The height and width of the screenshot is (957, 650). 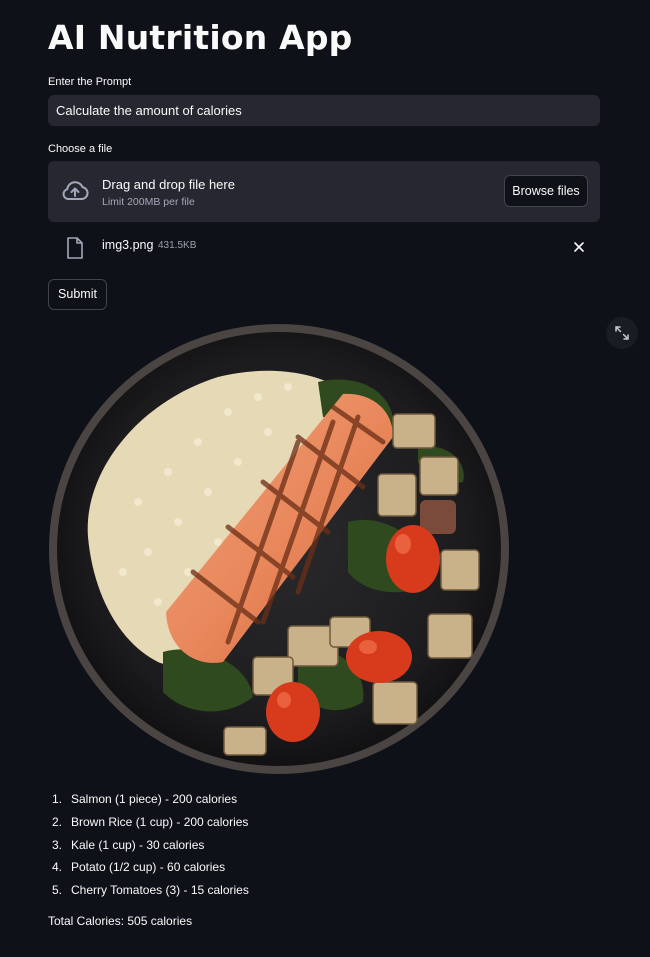 What do you see at coordinates (77, 294) in the screenshot?
I see `submit-button: Submit` at bounding box center [77, 294].